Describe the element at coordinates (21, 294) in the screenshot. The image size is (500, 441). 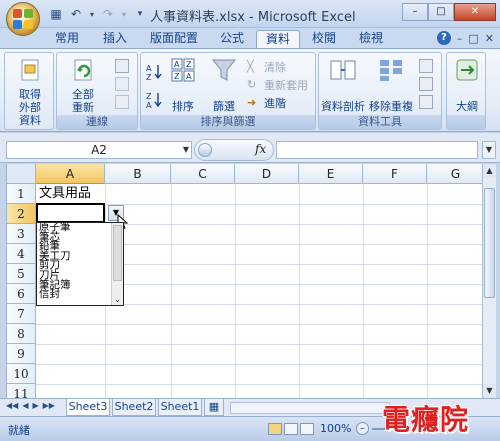
I see `row-header: 6` at that location.